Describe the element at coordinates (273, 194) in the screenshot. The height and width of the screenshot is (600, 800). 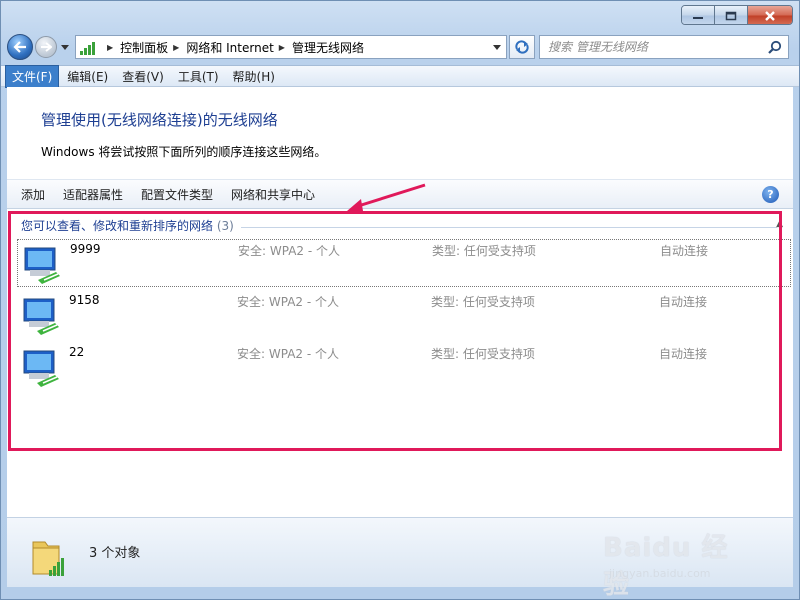
I see `network-sharing-center-button: 网络和共享中心` at that location.